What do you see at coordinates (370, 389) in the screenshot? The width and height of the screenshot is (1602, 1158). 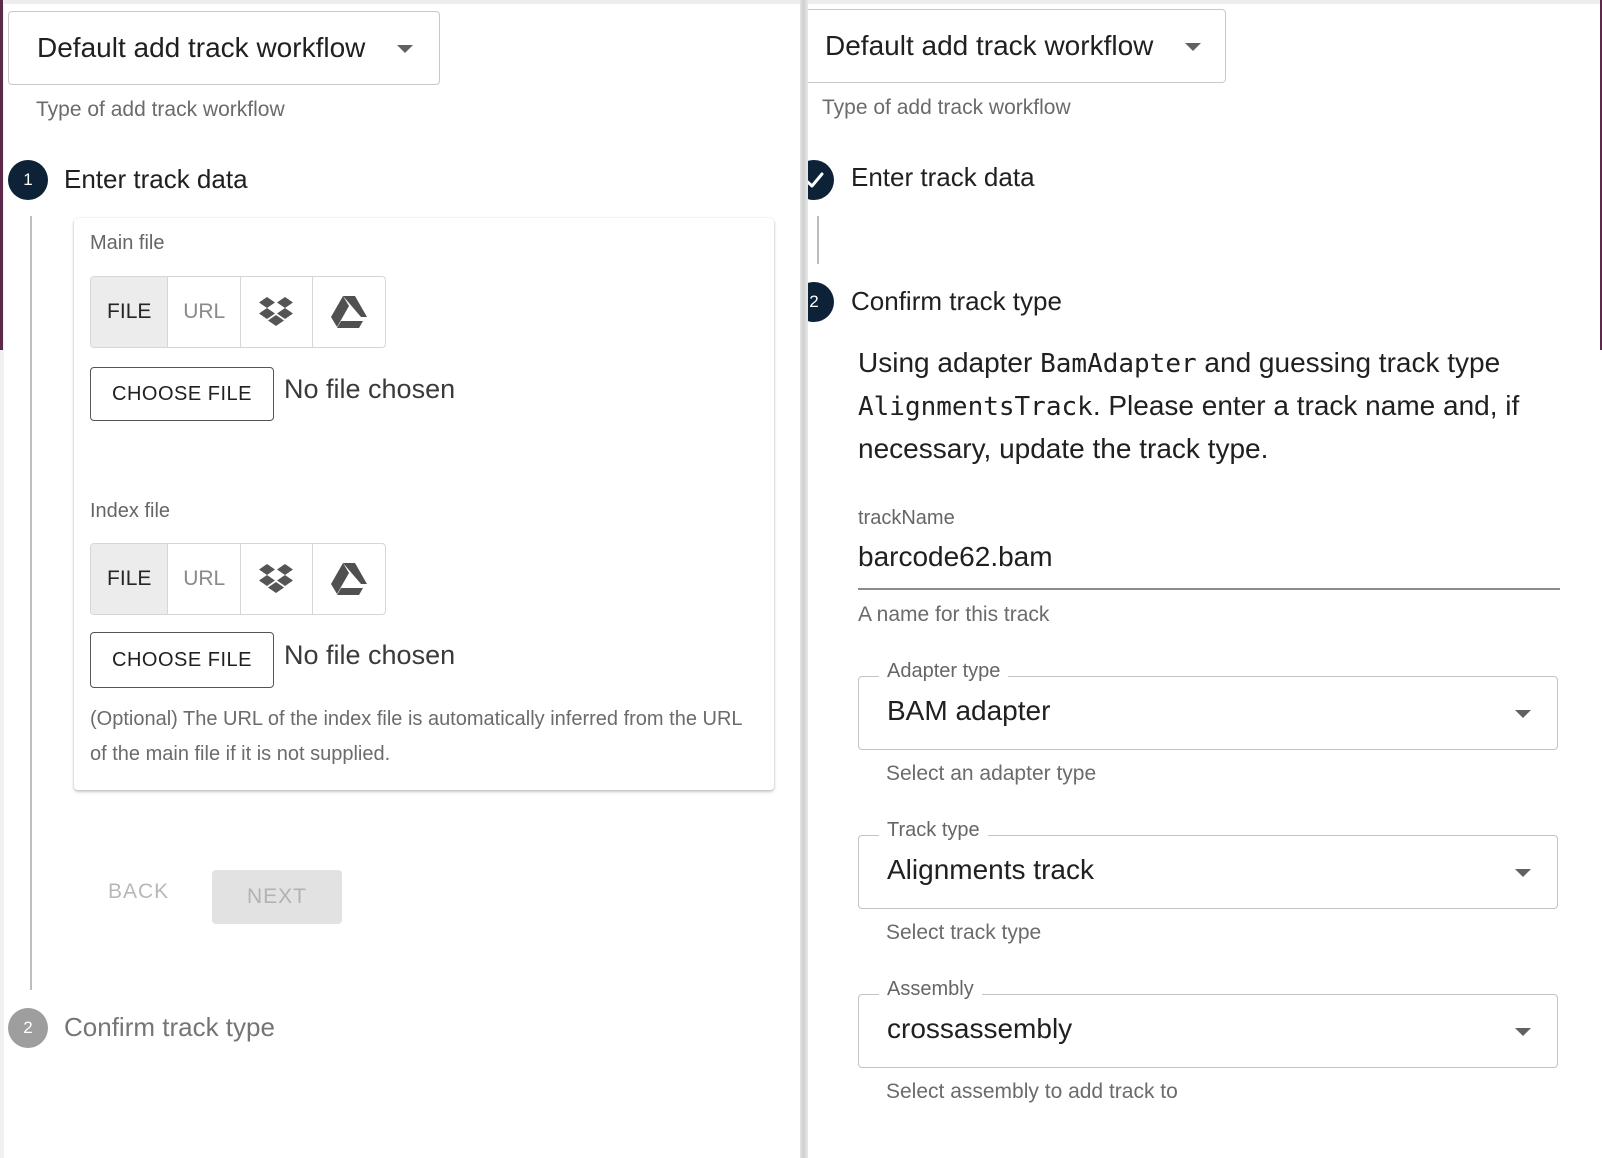 I see `main-file-status: No file chosen` at bounding box center [370, 389].